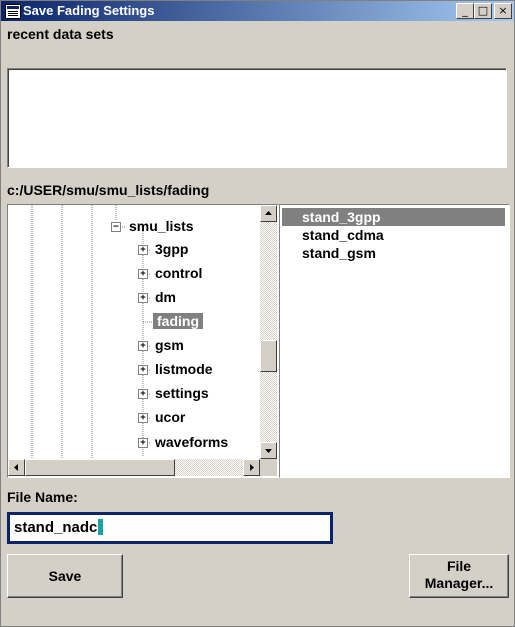 The width and height of the screenshot is (515, 627). I want to click on save-button: Save, so click(65, 576).